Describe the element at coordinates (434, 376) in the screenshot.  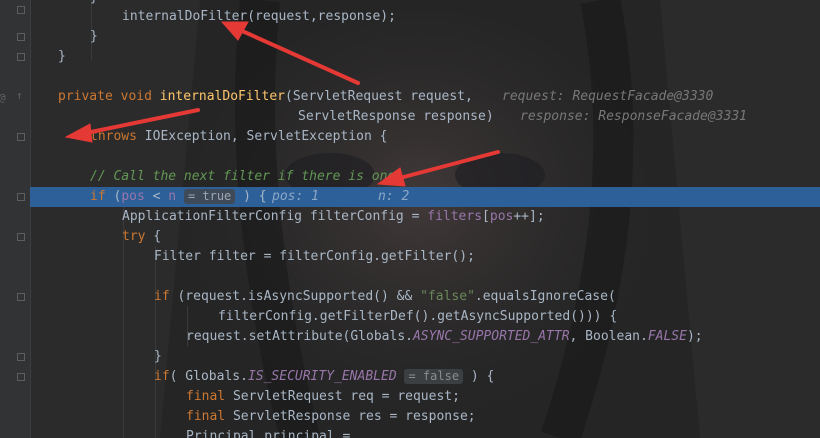
I see `evaluation-badge: = false` at that location.